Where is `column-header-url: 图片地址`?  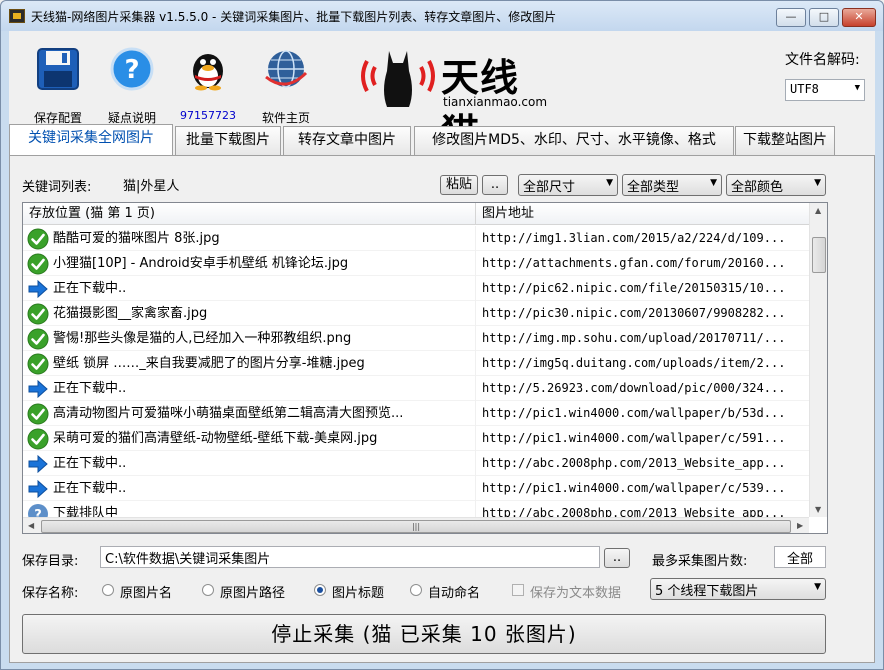 column-header-url: 图片地址 is located at coordinates (642, 214).